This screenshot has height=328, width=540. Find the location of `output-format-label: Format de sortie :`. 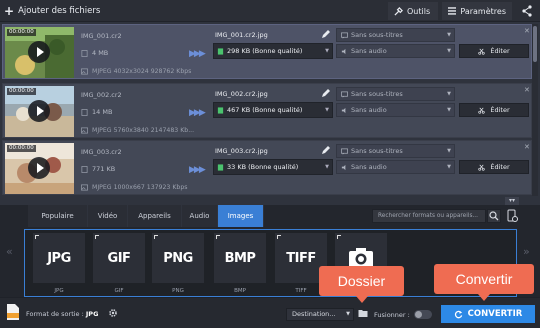

output-format-label: Format de sortie : is located at coordinates (55, 314).